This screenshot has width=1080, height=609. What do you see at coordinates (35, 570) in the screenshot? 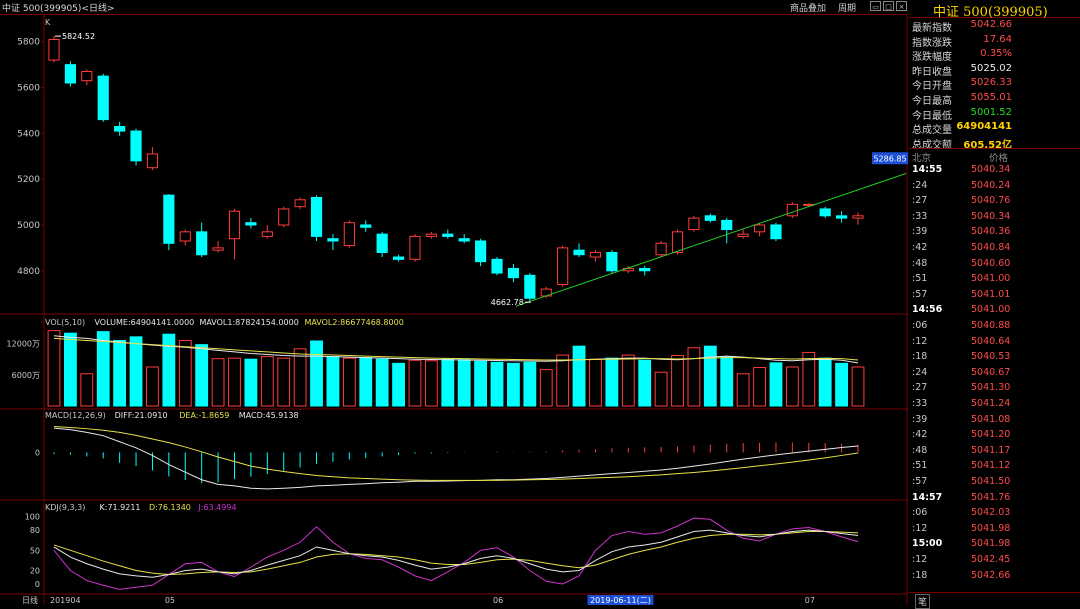
I see `y-tick-label: 20` at bounding box center [35, 570].